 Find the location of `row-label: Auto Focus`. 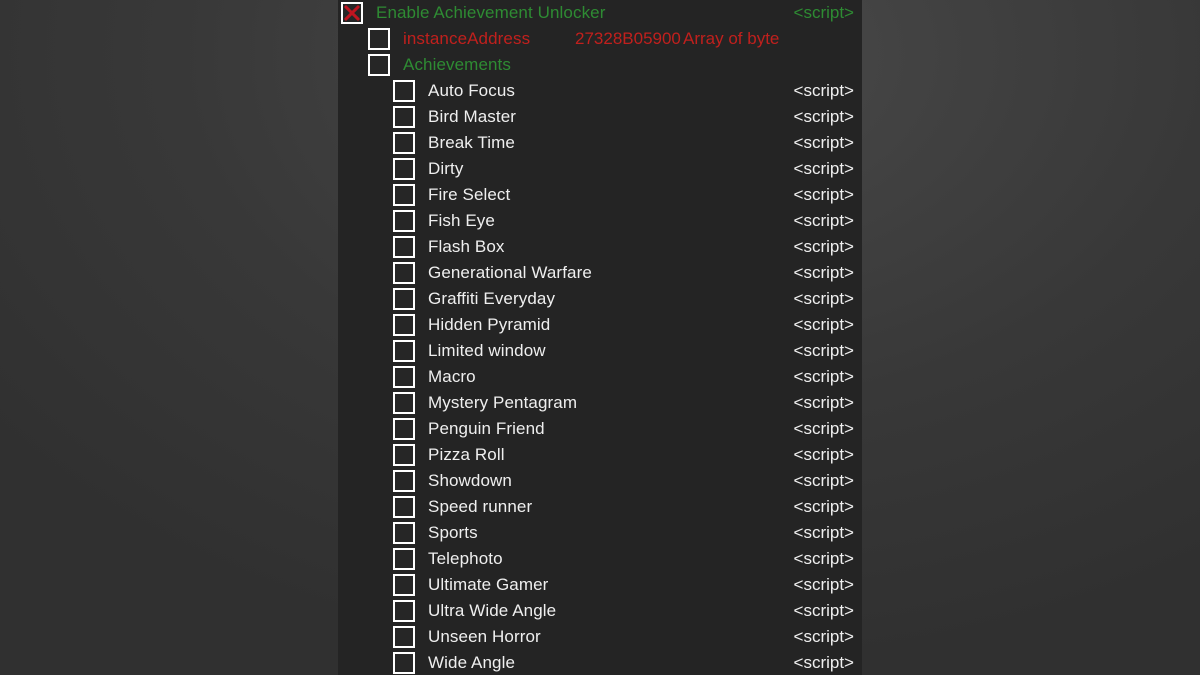

row-label: Auto Focus is located at coordinates (471, 90).